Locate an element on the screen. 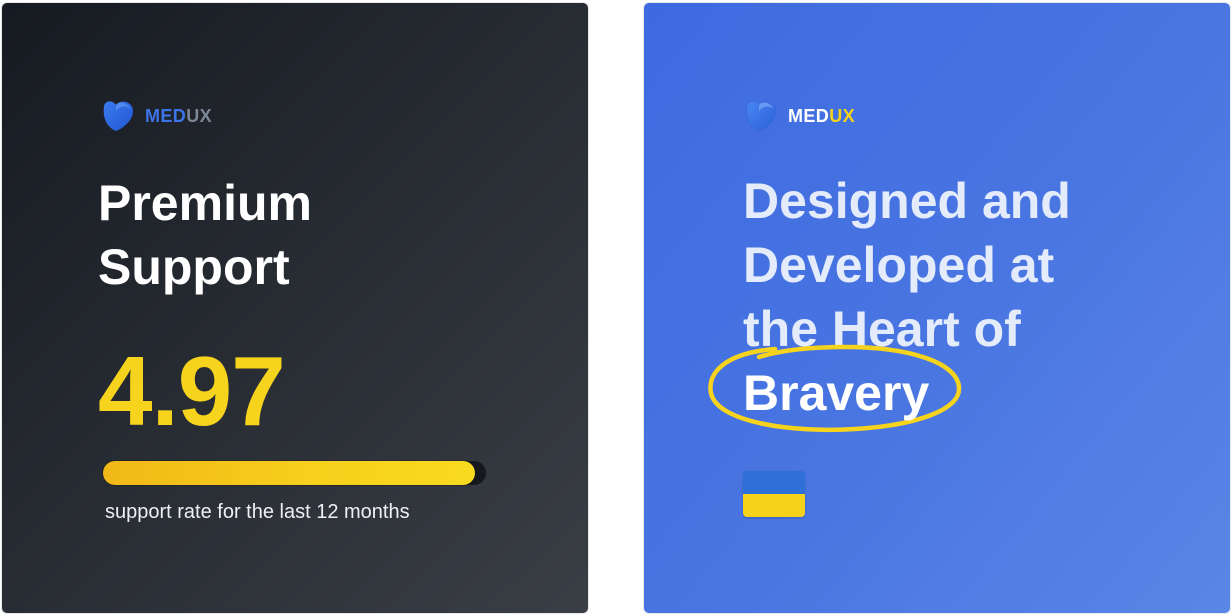 The image size is (1232, 616). title-line: Premium is located at coordinates (205, 203).